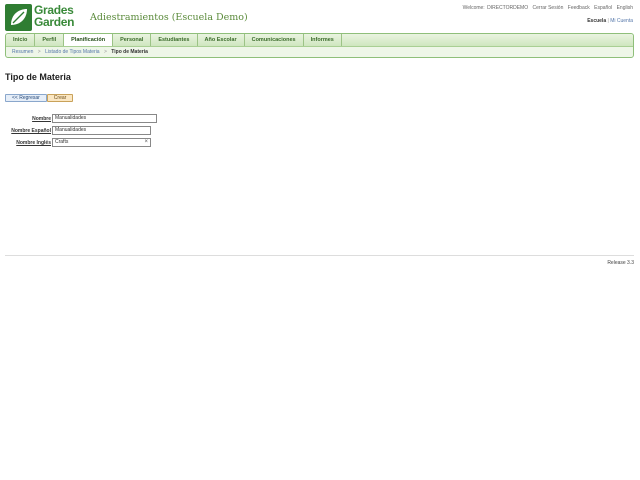 The height and width of the screenshot is (480, 640). I want to click on action-buttons: << Regresar Crear, so click(39, 98).